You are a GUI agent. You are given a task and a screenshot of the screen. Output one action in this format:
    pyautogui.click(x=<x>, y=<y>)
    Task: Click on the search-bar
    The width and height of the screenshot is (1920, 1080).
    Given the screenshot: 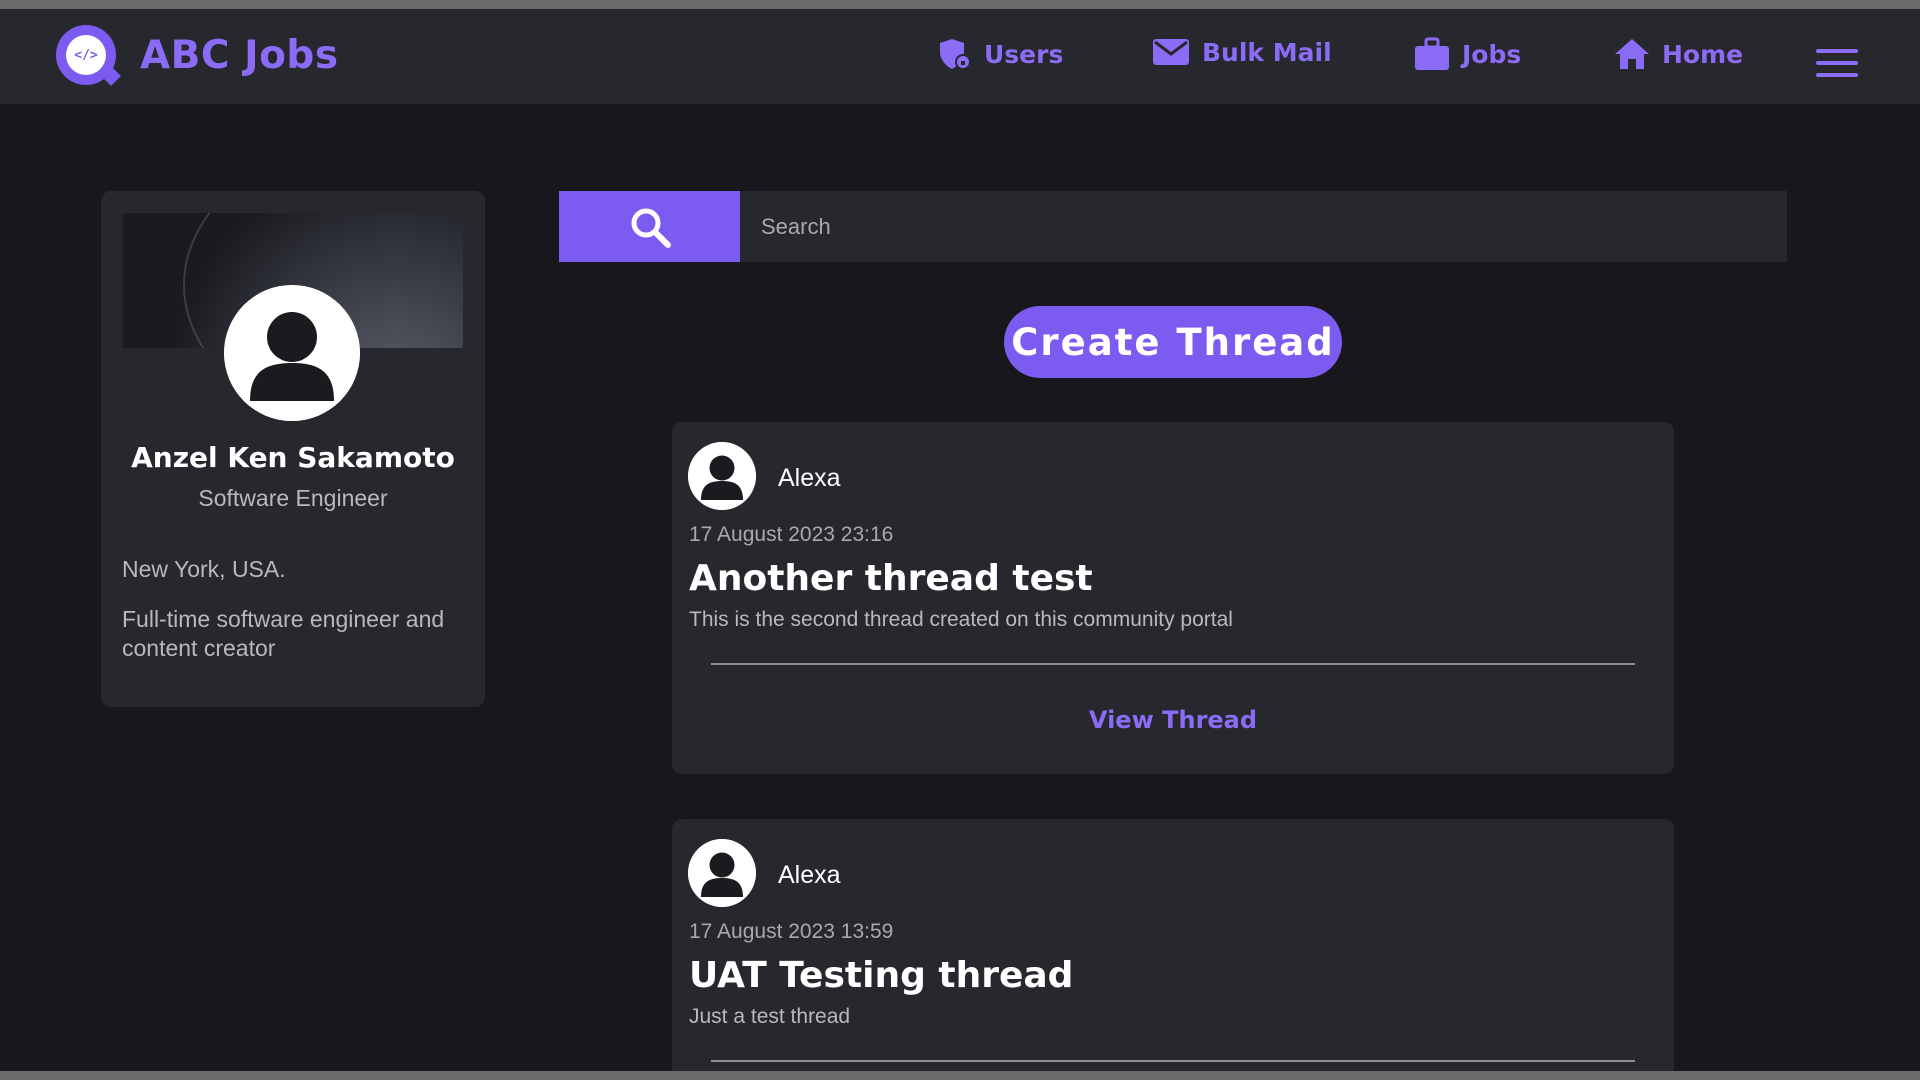 What is the action you would take?
    pyautogui.click(x=1173, y=226)
    